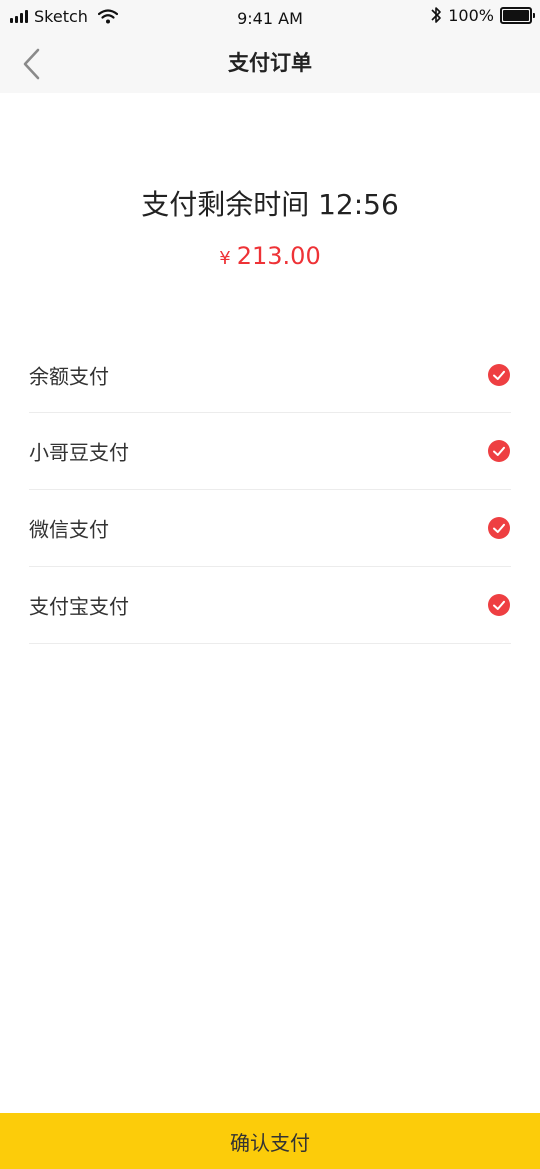 Image resolution: width=540 pixels, height=1169 pixels. Describe the element at coordinates (358, 204) in the screenshot. I see `timer-value: 12:56` at that location.